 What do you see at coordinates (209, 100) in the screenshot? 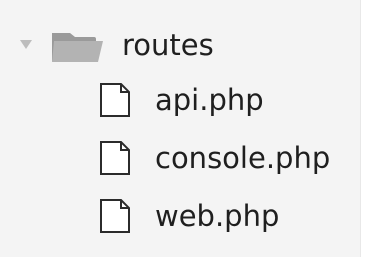
I see `file-label: api.php` at bounding box center [209, 100].